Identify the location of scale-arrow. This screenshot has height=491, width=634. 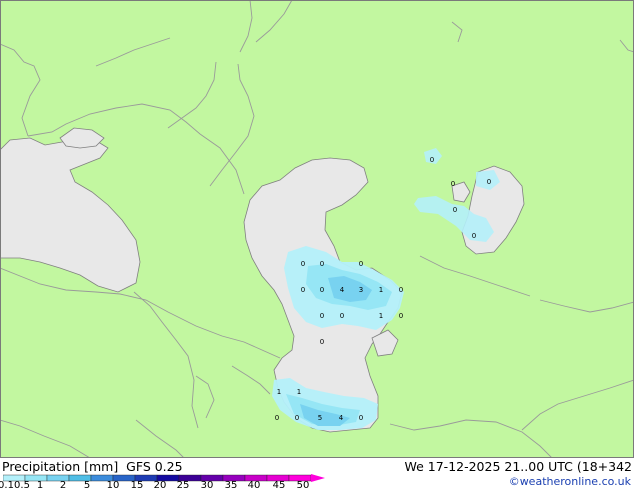
(318, 478).